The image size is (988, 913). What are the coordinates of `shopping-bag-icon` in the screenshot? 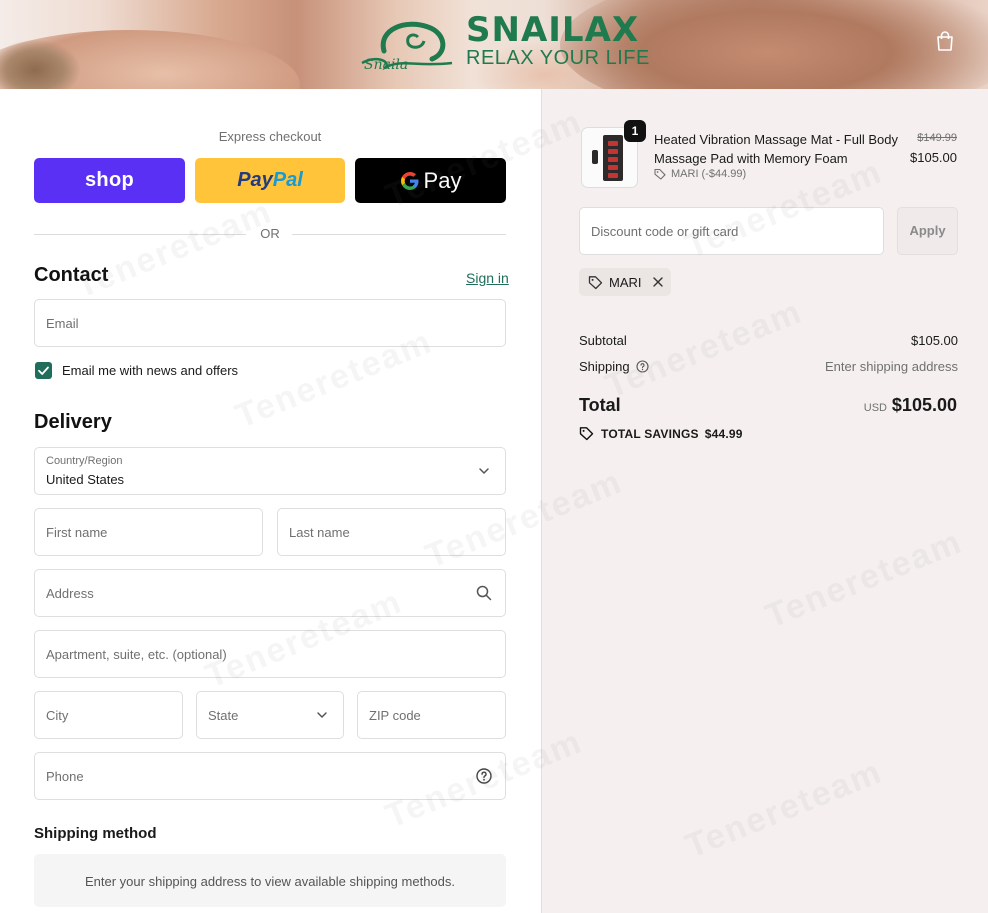 It's located at (945, 41).